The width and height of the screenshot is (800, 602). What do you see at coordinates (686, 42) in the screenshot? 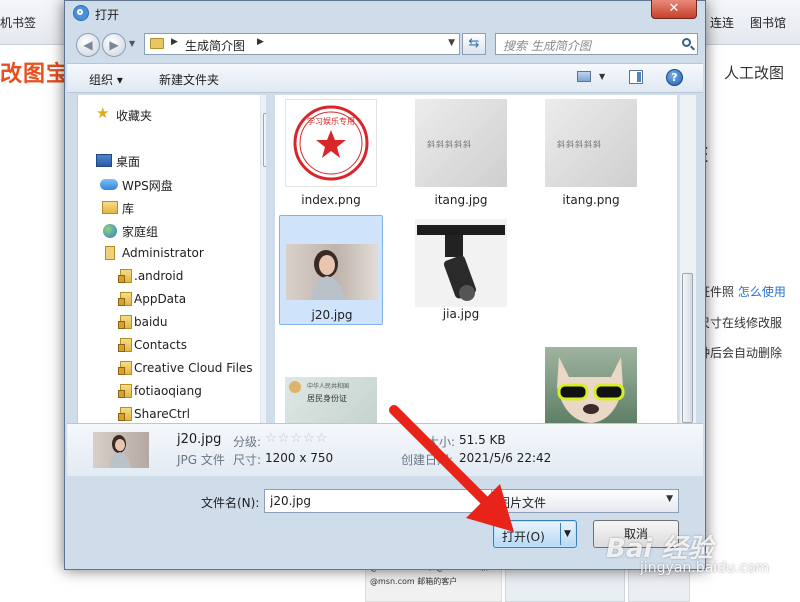
I see `search-icon` at bounding box center [686, 42].